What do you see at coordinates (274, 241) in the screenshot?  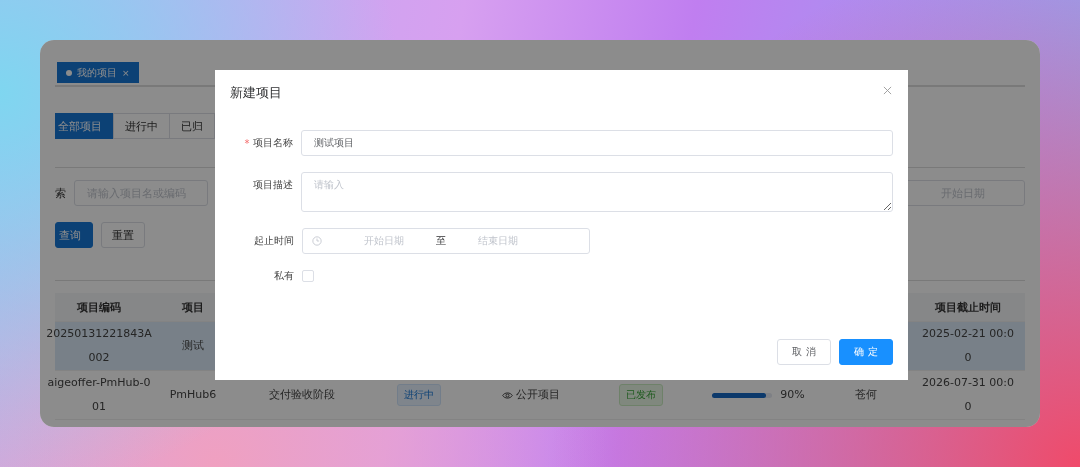 I see `field-label: 起止时间` at bounding box center [274, 241].